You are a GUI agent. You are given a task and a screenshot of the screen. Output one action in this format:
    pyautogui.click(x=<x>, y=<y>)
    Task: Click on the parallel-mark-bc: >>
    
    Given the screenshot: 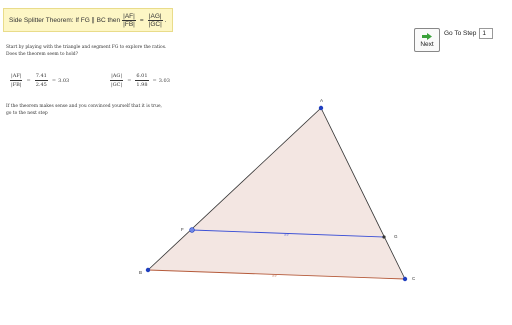 What is the action you would take?
    pyautogui.click(x=274, y=275)
    